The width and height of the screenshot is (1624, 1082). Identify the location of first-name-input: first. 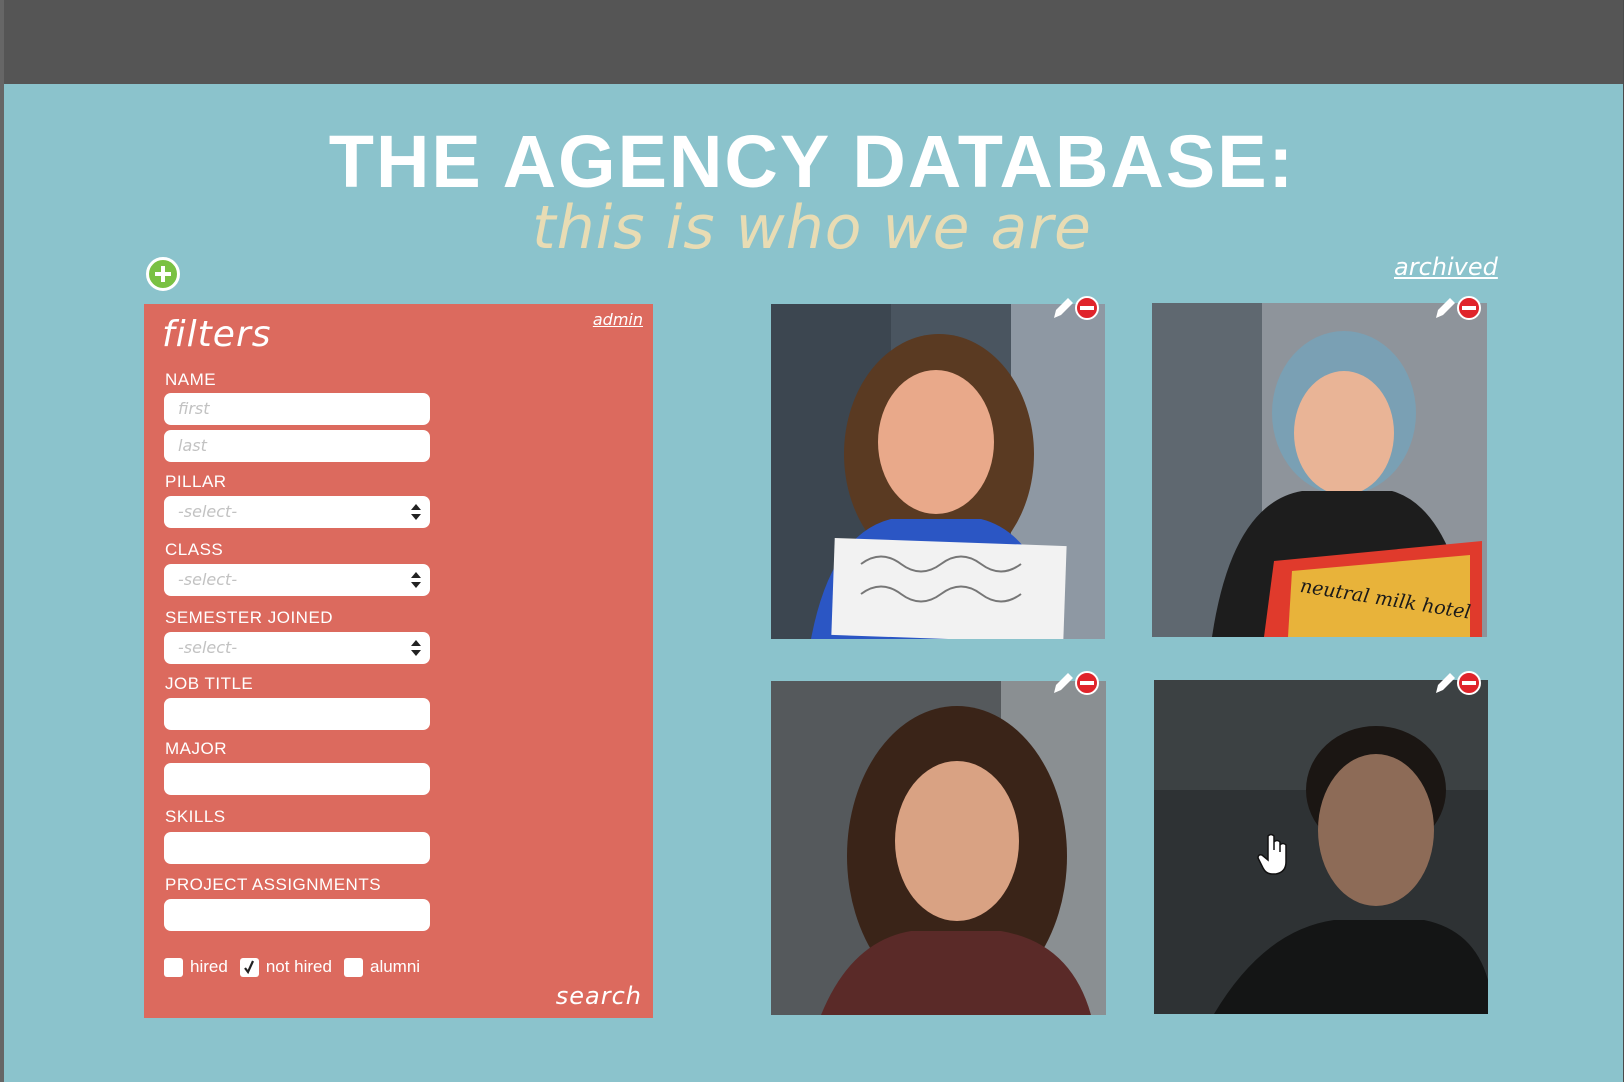
(297, 409).